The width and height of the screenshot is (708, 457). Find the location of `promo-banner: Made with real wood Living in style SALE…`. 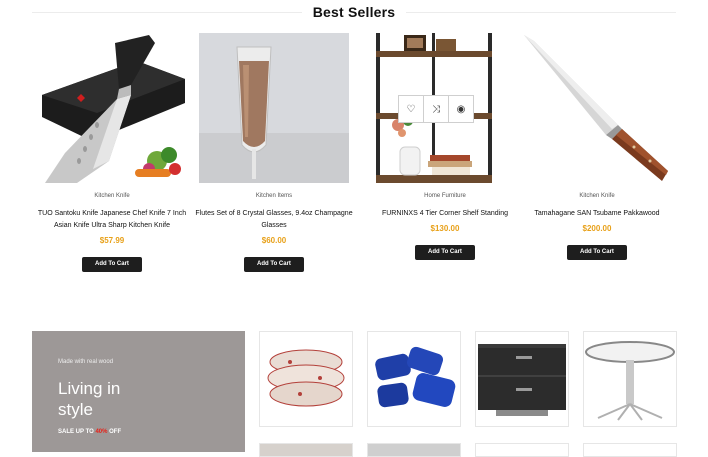

promo-banner: Made with real wood Living in style SALE… is located at coordinates (138, 391).